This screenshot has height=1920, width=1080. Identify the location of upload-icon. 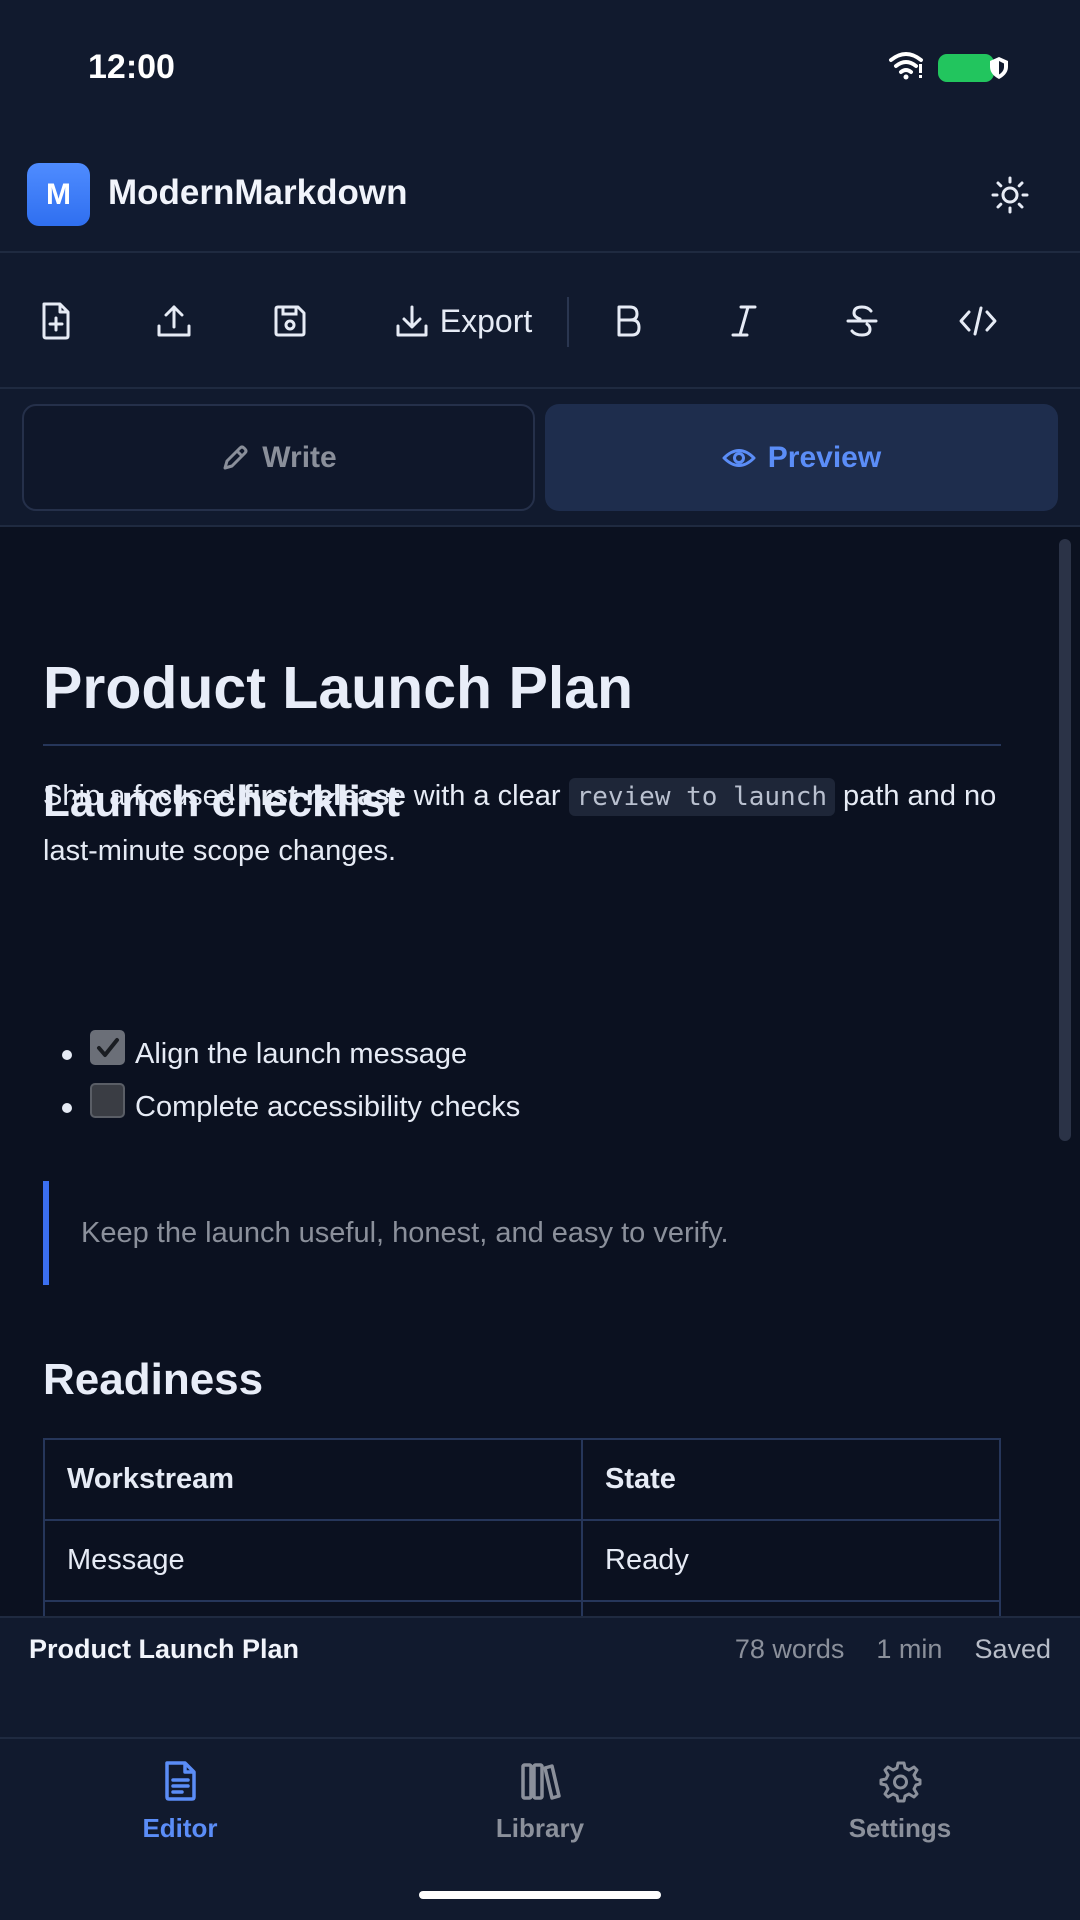
(174, 321).